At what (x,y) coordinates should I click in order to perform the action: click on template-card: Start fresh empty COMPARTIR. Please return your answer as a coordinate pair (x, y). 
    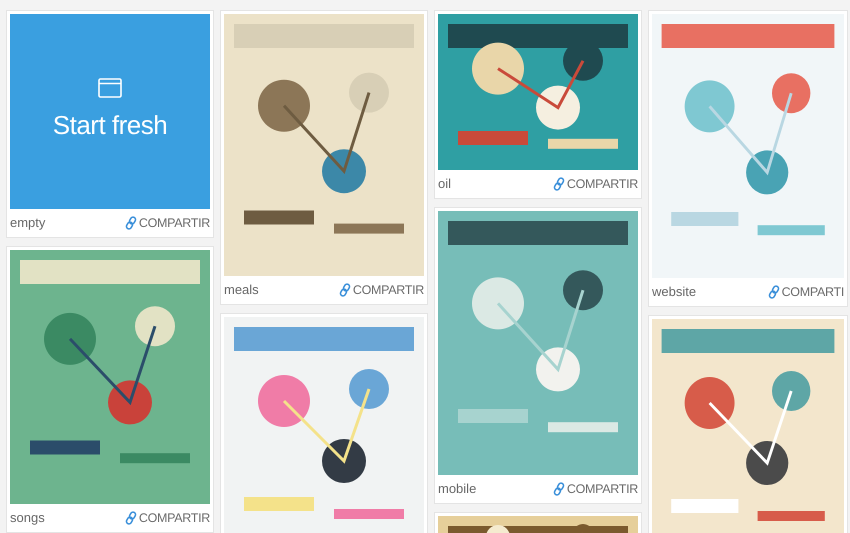
    Looking at the image, I should click on (110, 124).